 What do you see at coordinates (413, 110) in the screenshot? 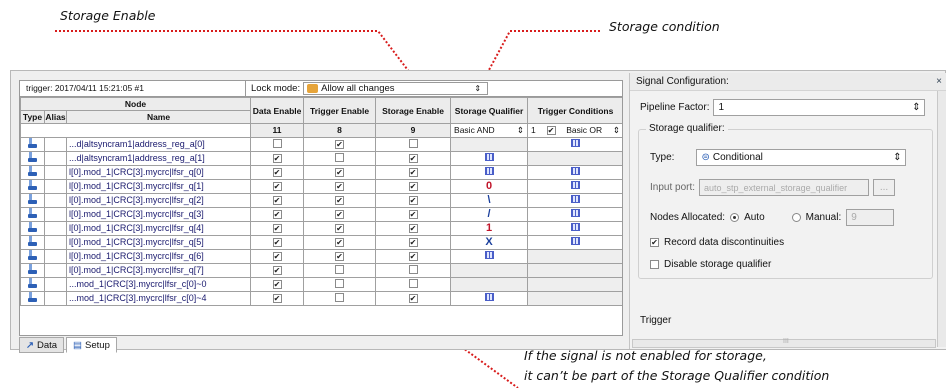
I see `storage-enable-header: Storage Enable` at bounding box center [413, 110].